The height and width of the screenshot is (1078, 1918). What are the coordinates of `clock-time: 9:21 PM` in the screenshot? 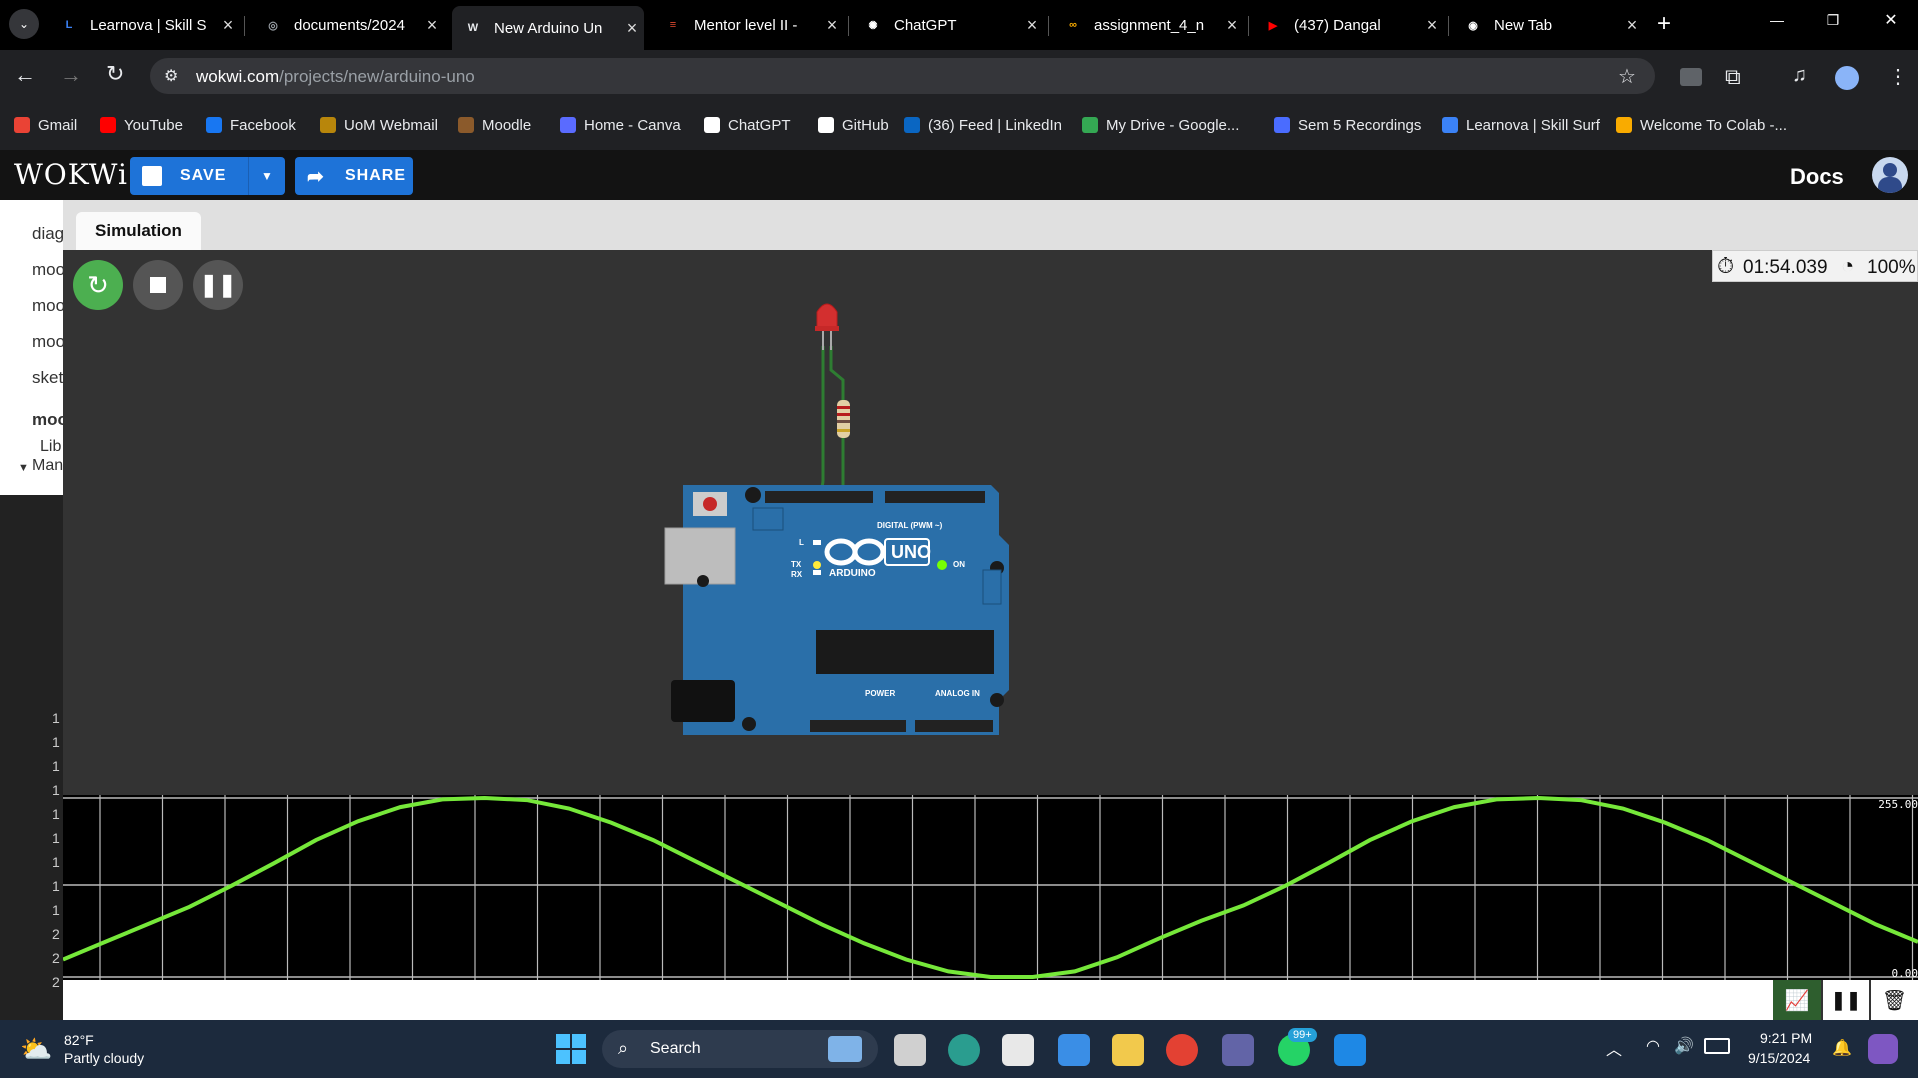 It's located at (1786, 1038).